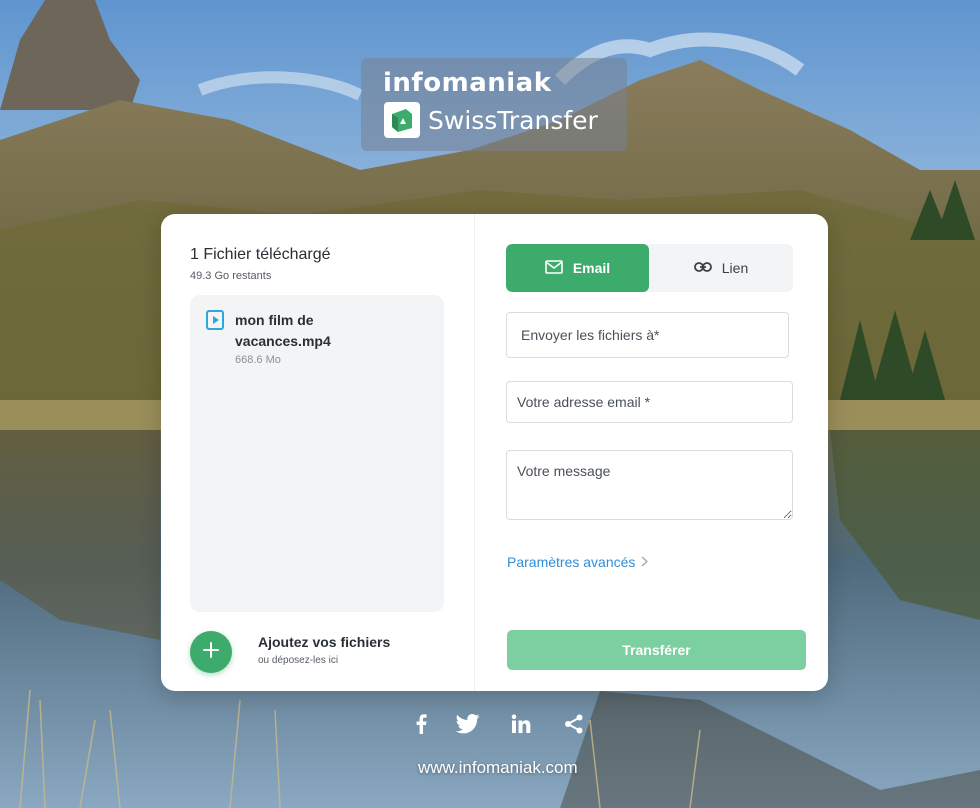 The width and height of the screenshot is (980, 808). What do you see at coordinates (642, 562) in the screenshot?
I see `chevron-right-icon` at bounding box center [642, 562].